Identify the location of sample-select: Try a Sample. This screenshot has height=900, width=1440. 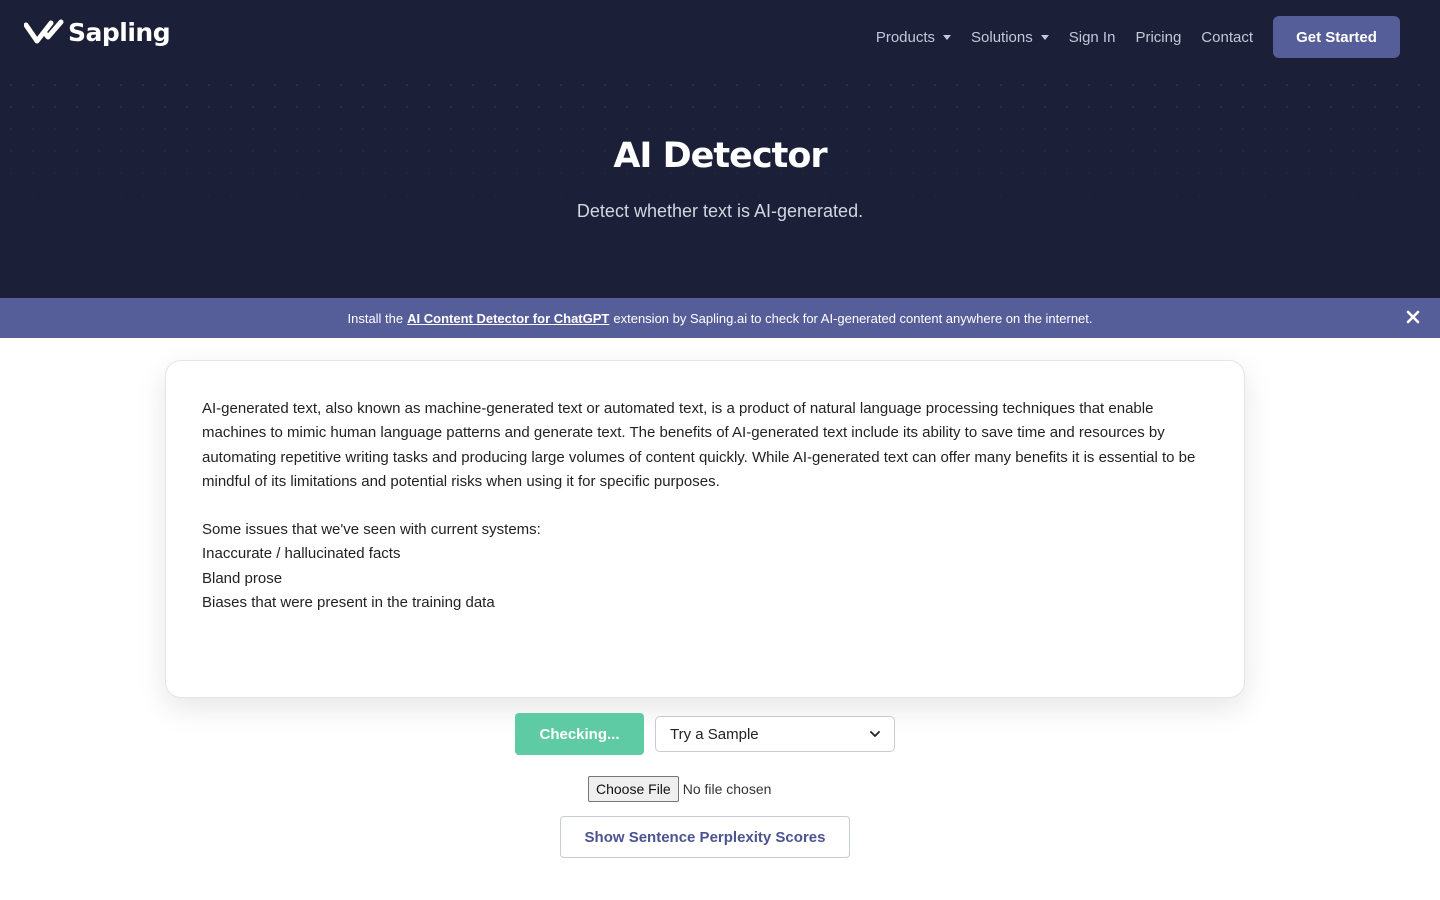
(775, 734).